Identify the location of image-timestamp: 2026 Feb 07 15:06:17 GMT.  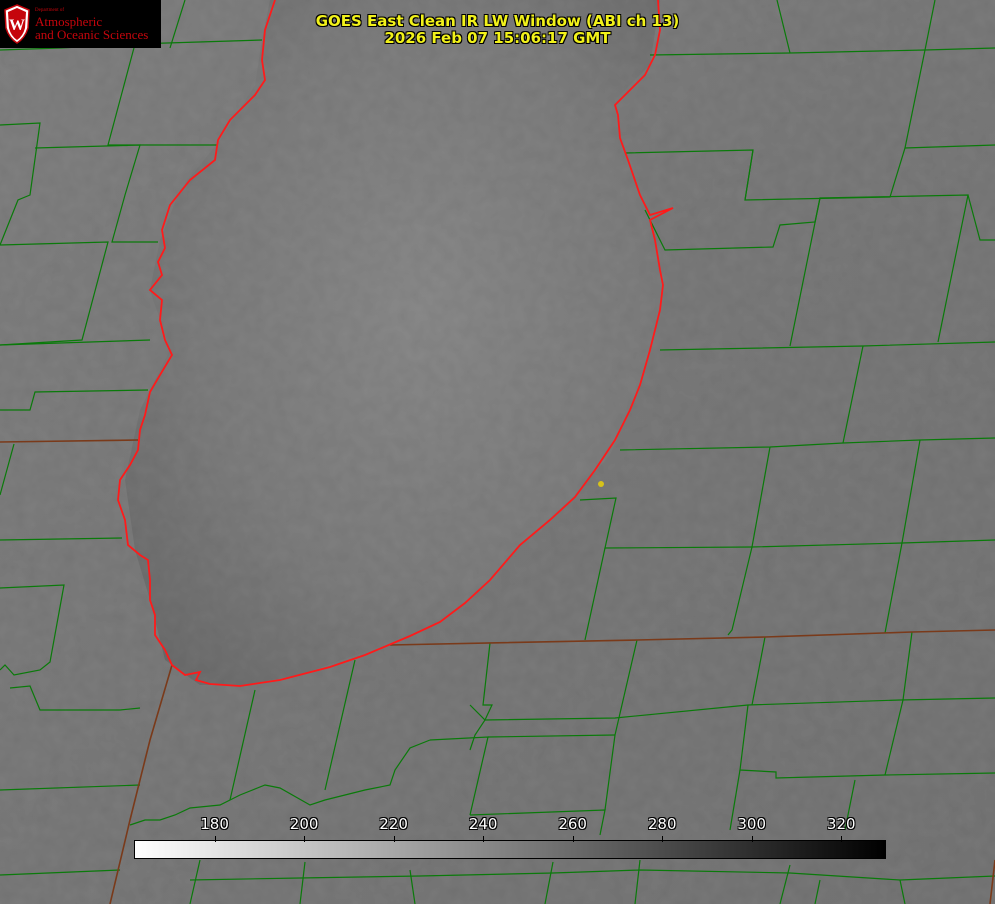
(497, 38).